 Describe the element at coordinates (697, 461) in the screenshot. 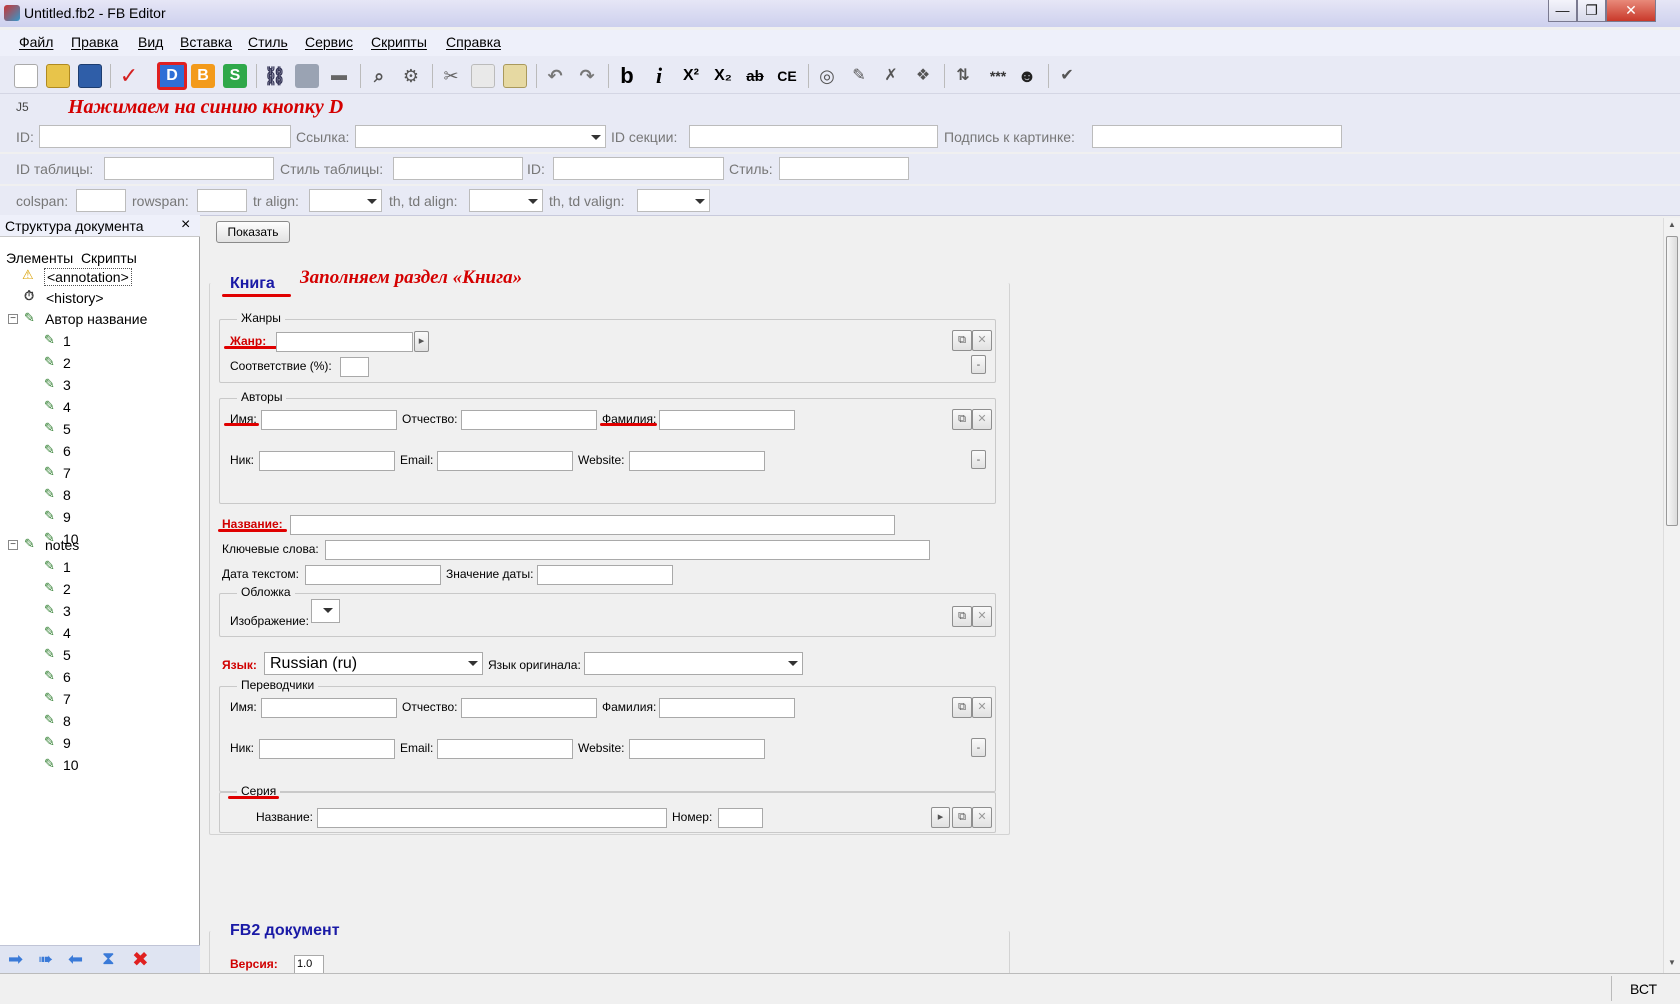

I see `author-website-input` at that location.